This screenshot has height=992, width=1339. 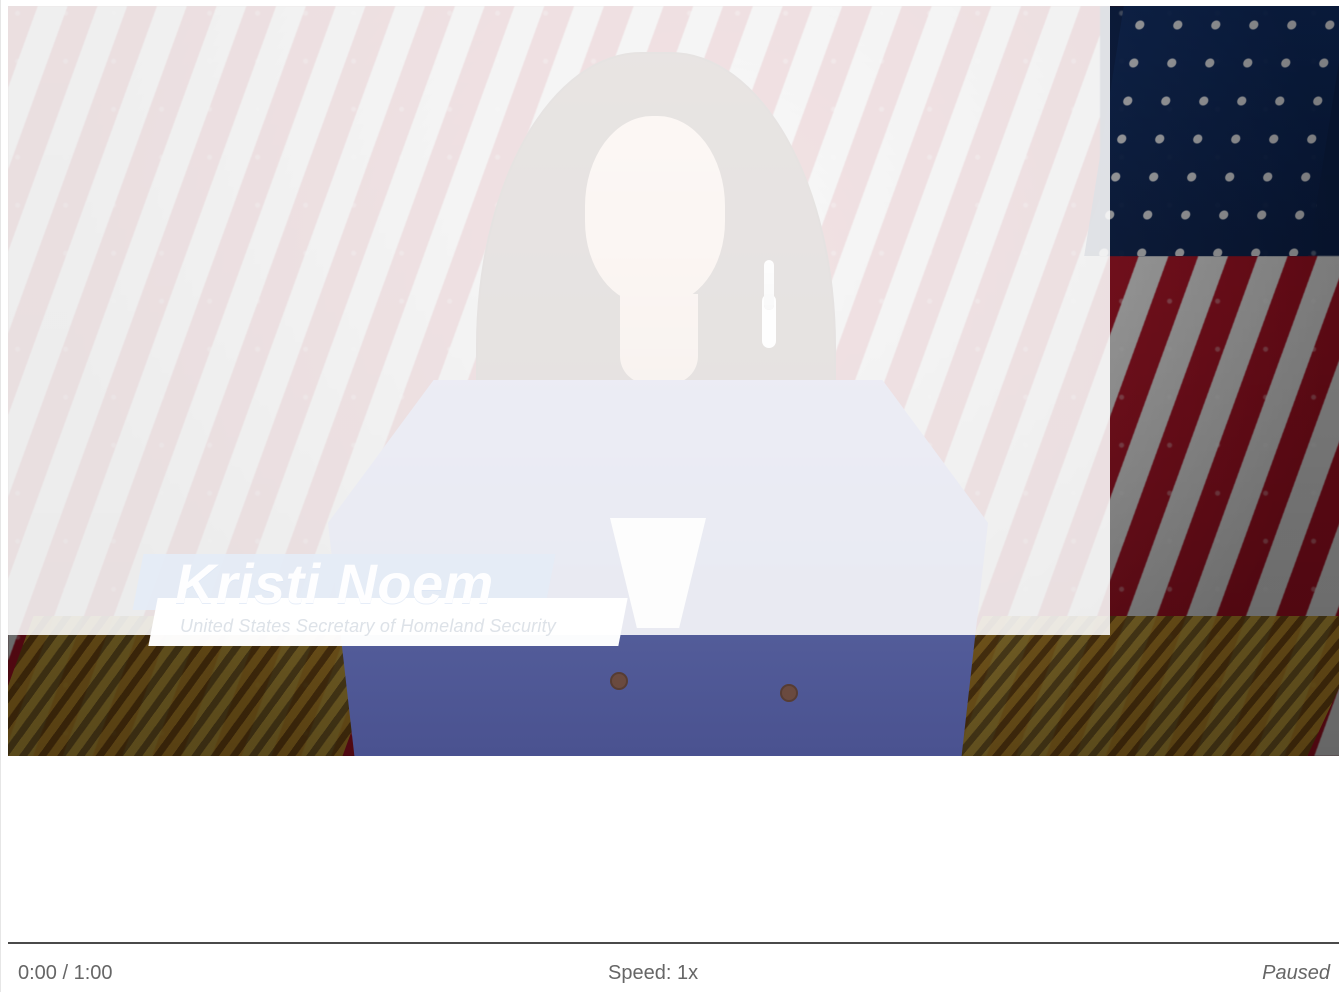 What do you see at coordinates (789, 693) in the screenshot?
I see `jacket-button-right` at bounding box center [789, 693].